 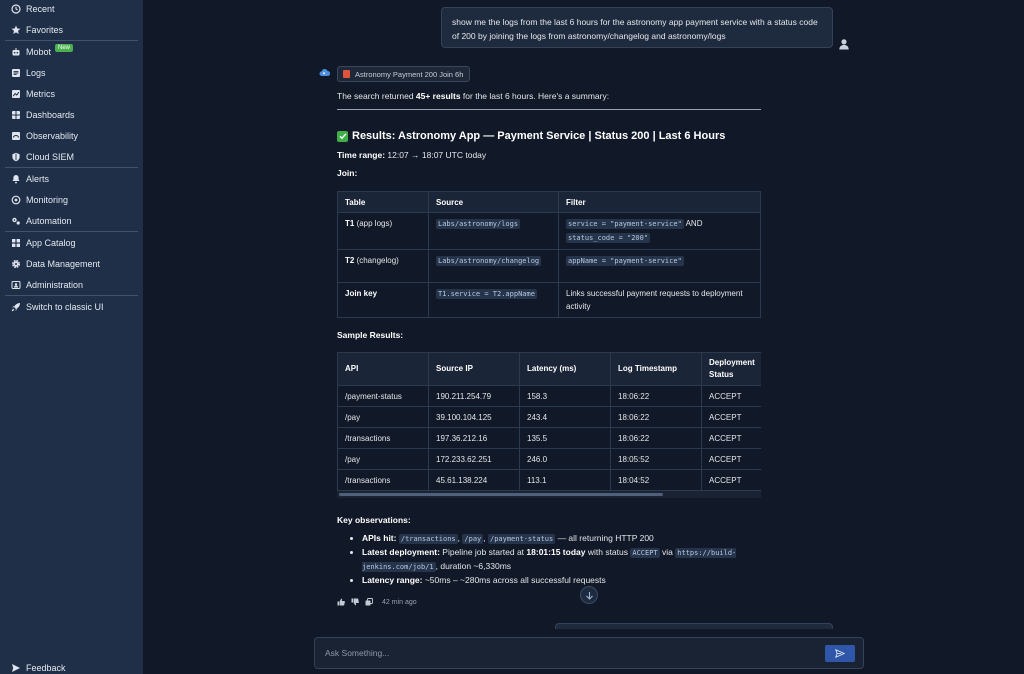 I want to click on key-observations-label: Key observations:, so click(x=549, y=520).